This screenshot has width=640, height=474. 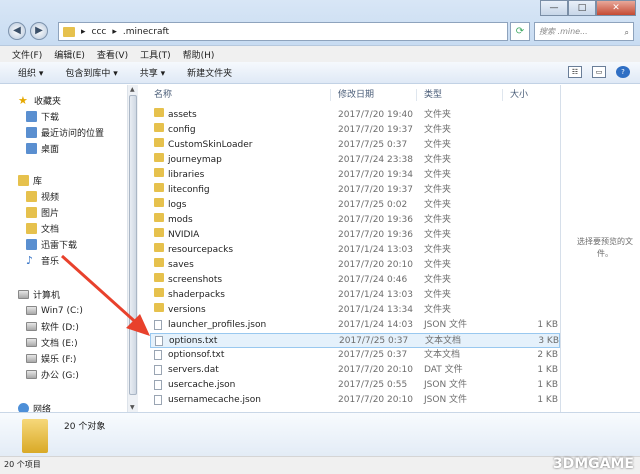 What do you see at coordinates (30, 180) in the screenshot?
I see `sidebar-libraries: 库` at bounding box center [30, 180].